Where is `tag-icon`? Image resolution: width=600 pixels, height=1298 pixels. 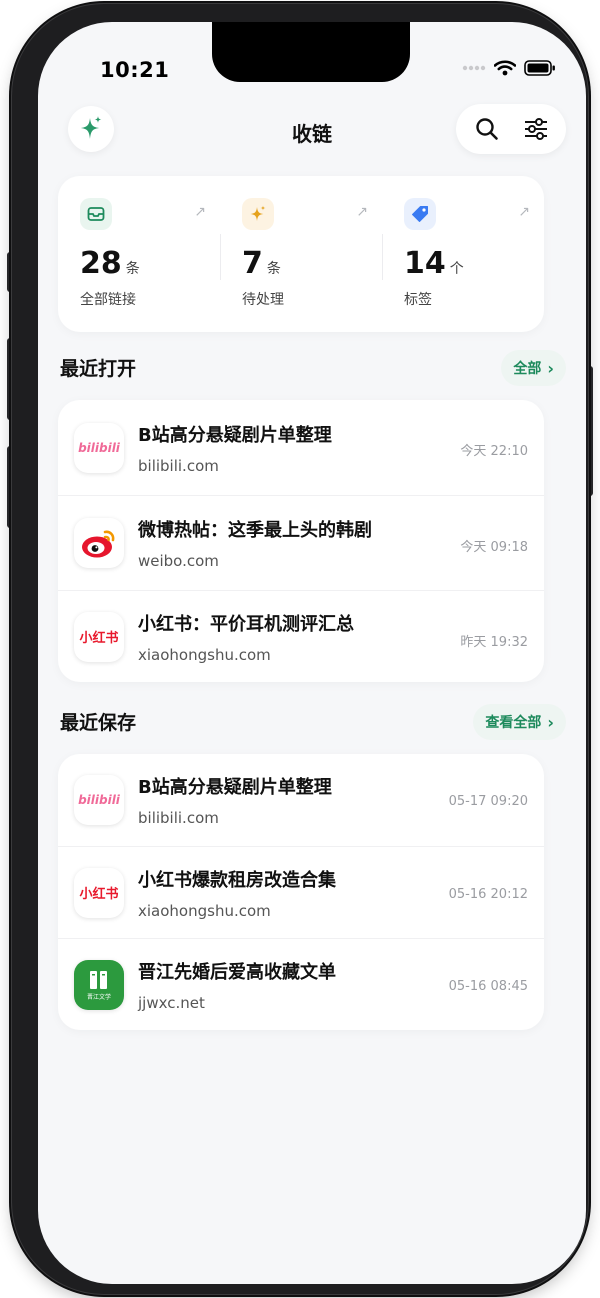 tag-icon is located at coordinates (420, 214).